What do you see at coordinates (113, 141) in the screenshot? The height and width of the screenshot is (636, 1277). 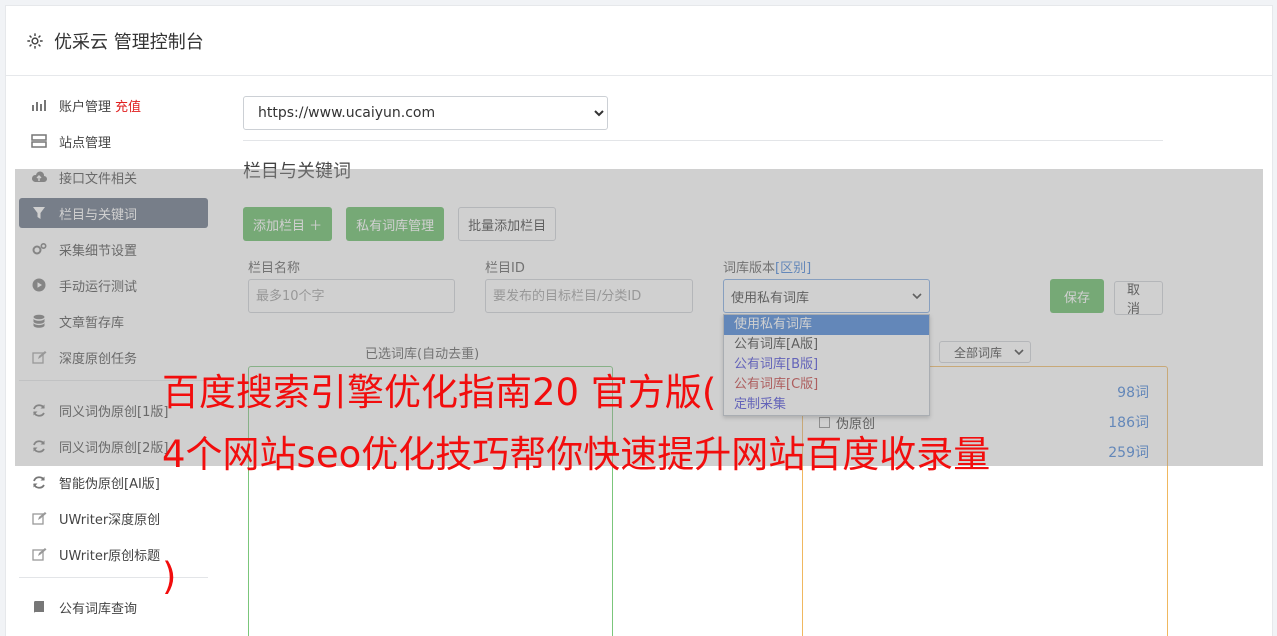 I see `sidebar-item-sites: 站点管理` at bounding box center [113, 141].